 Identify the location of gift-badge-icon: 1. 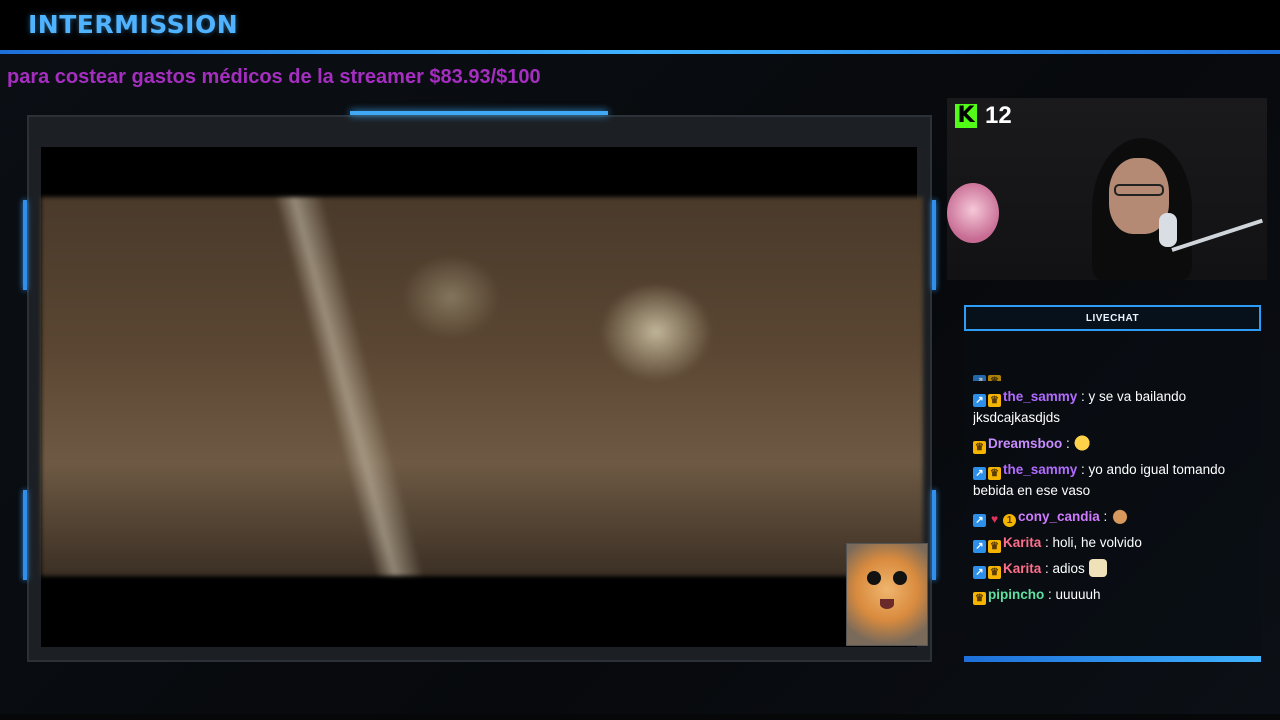
(1009, 520).